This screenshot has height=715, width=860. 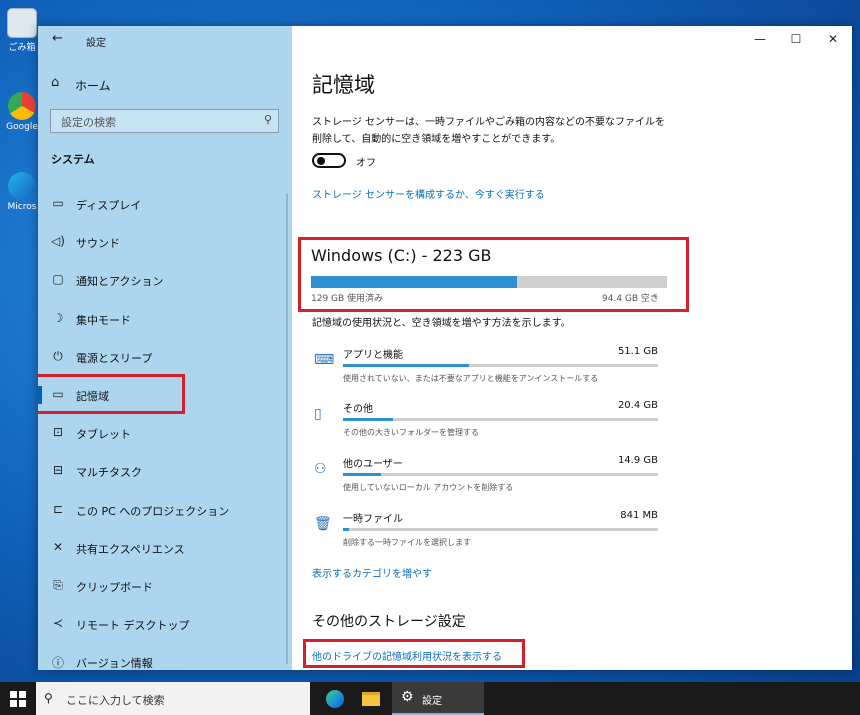 I want to click on sidebar-item-notifications: ▢ 通知とアクション, so click(x=163, y=280).